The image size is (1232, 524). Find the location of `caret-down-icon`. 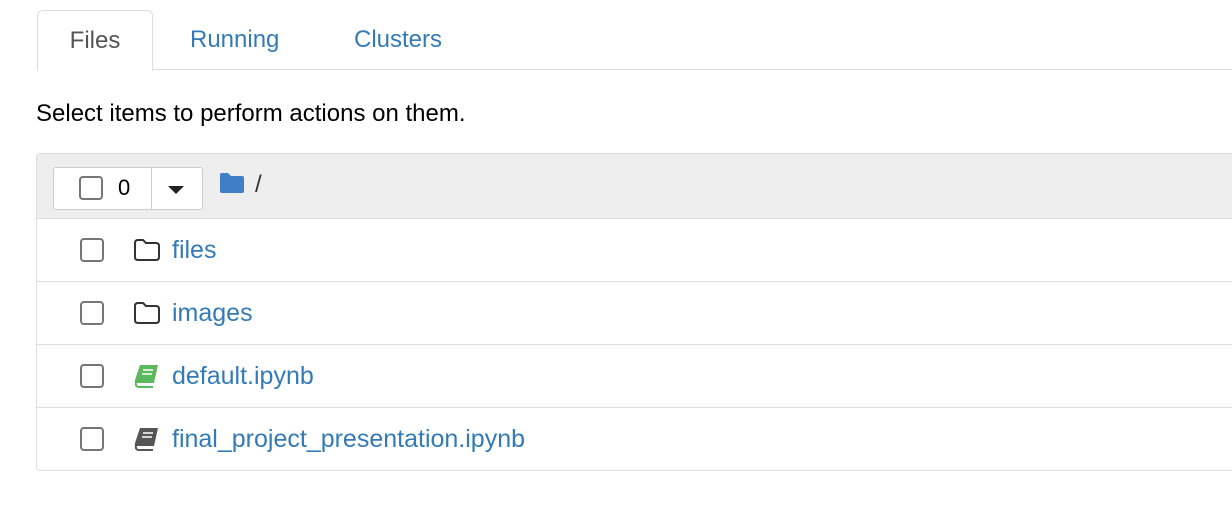

caret-down-icon is located at coordinates (176, 190).